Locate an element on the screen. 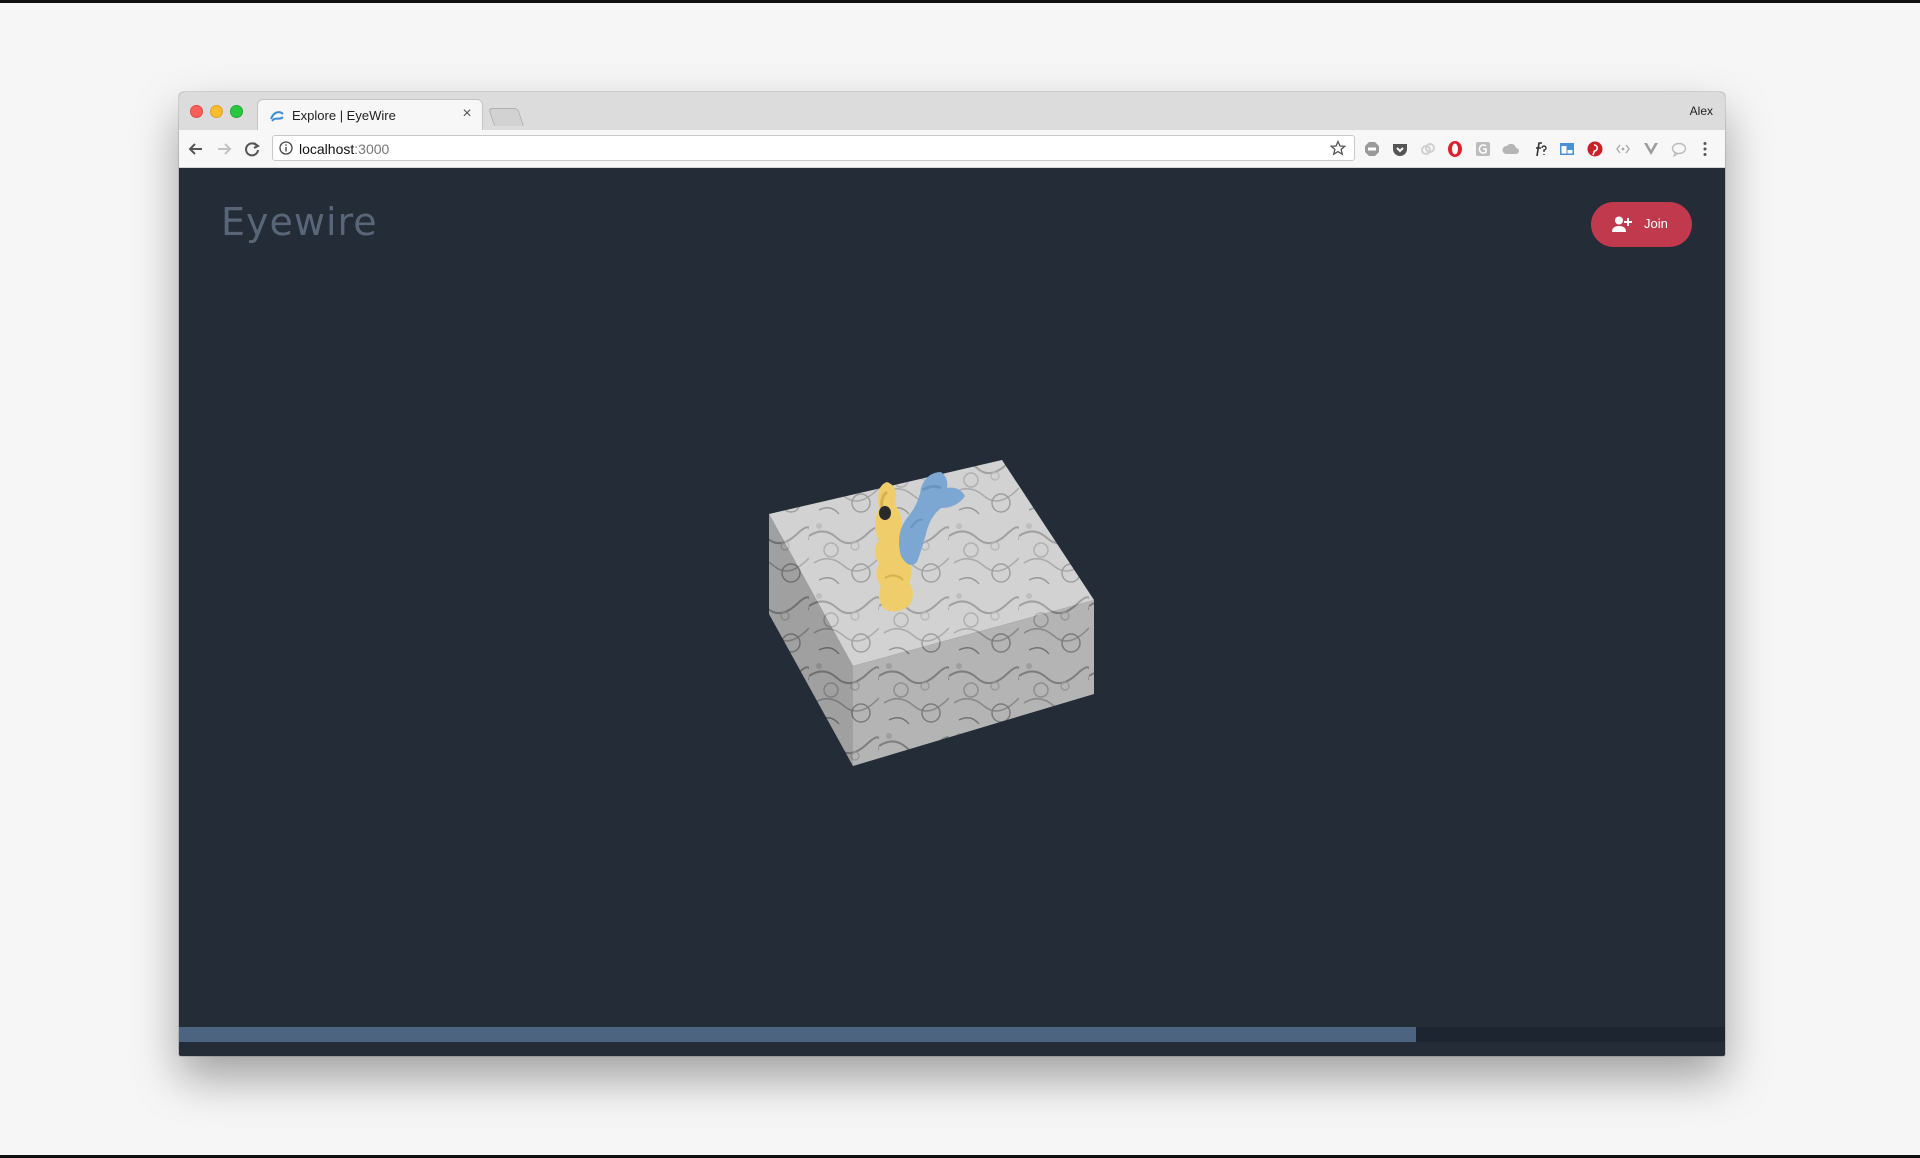 The width and height of the screenshot is (1920, 1158). browser-toolbar: localhost:3000 is located at coordinates (952, 149).